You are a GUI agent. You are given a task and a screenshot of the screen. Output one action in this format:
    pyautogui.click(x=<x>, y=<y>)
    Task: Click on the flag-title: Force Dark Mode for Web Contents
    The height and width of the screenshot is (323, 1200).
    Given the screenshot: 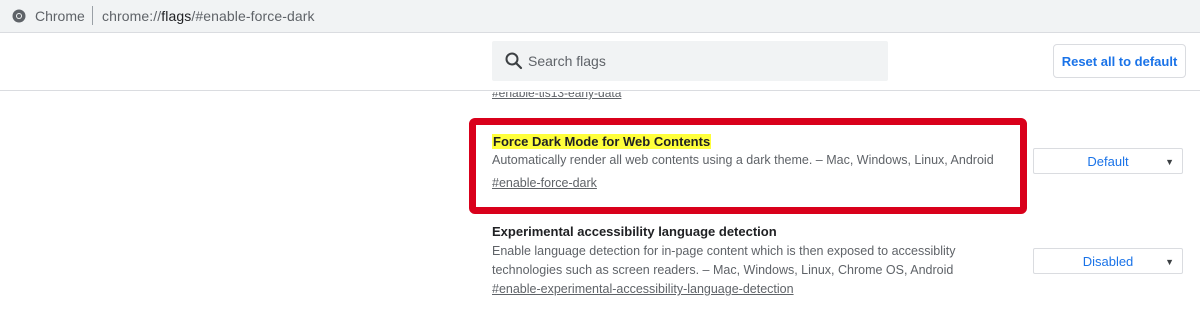 What is the action you would take?
    pyautogui.click(x=602, y=141)
    